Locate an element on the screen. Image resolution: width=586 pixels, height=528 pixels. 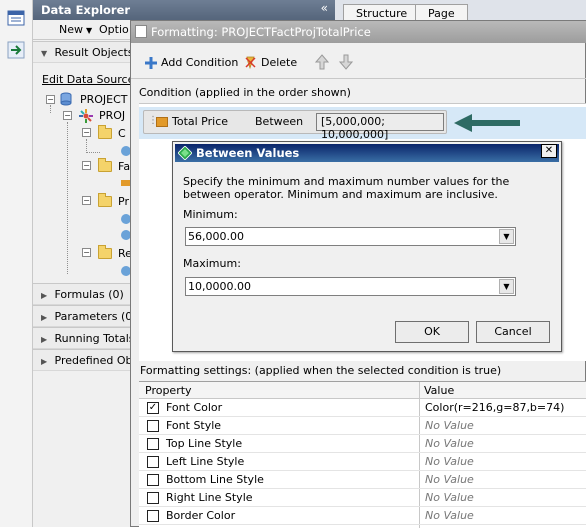
property-name: Top Line Style is located at coordinates (204, 443).